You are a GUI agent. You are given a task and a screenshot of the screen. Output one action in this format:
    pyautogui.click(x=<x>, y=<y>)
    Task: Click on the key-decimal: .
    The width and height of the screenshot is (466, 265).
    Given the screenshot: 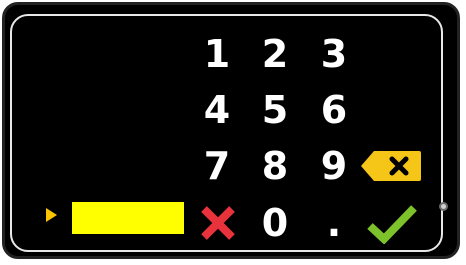 What is the action you would take?
    pyautogui.click(x=334, y=223)
    